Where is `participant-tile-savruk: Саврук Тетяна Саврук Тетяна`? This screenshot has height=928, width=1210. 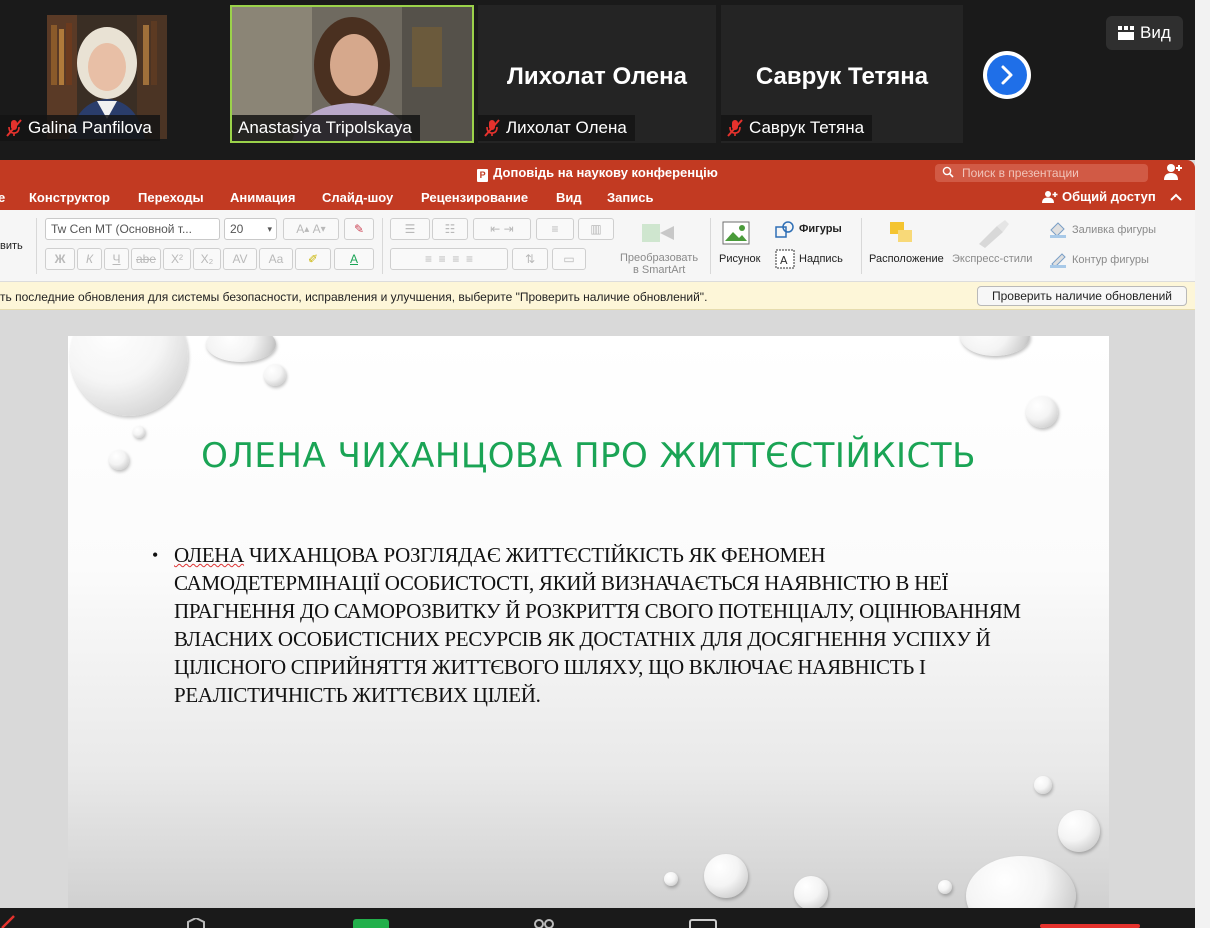 participant-tile-savruk: Саврук Тетяна Саврук Тетяна is located at coordinates (842, 74).